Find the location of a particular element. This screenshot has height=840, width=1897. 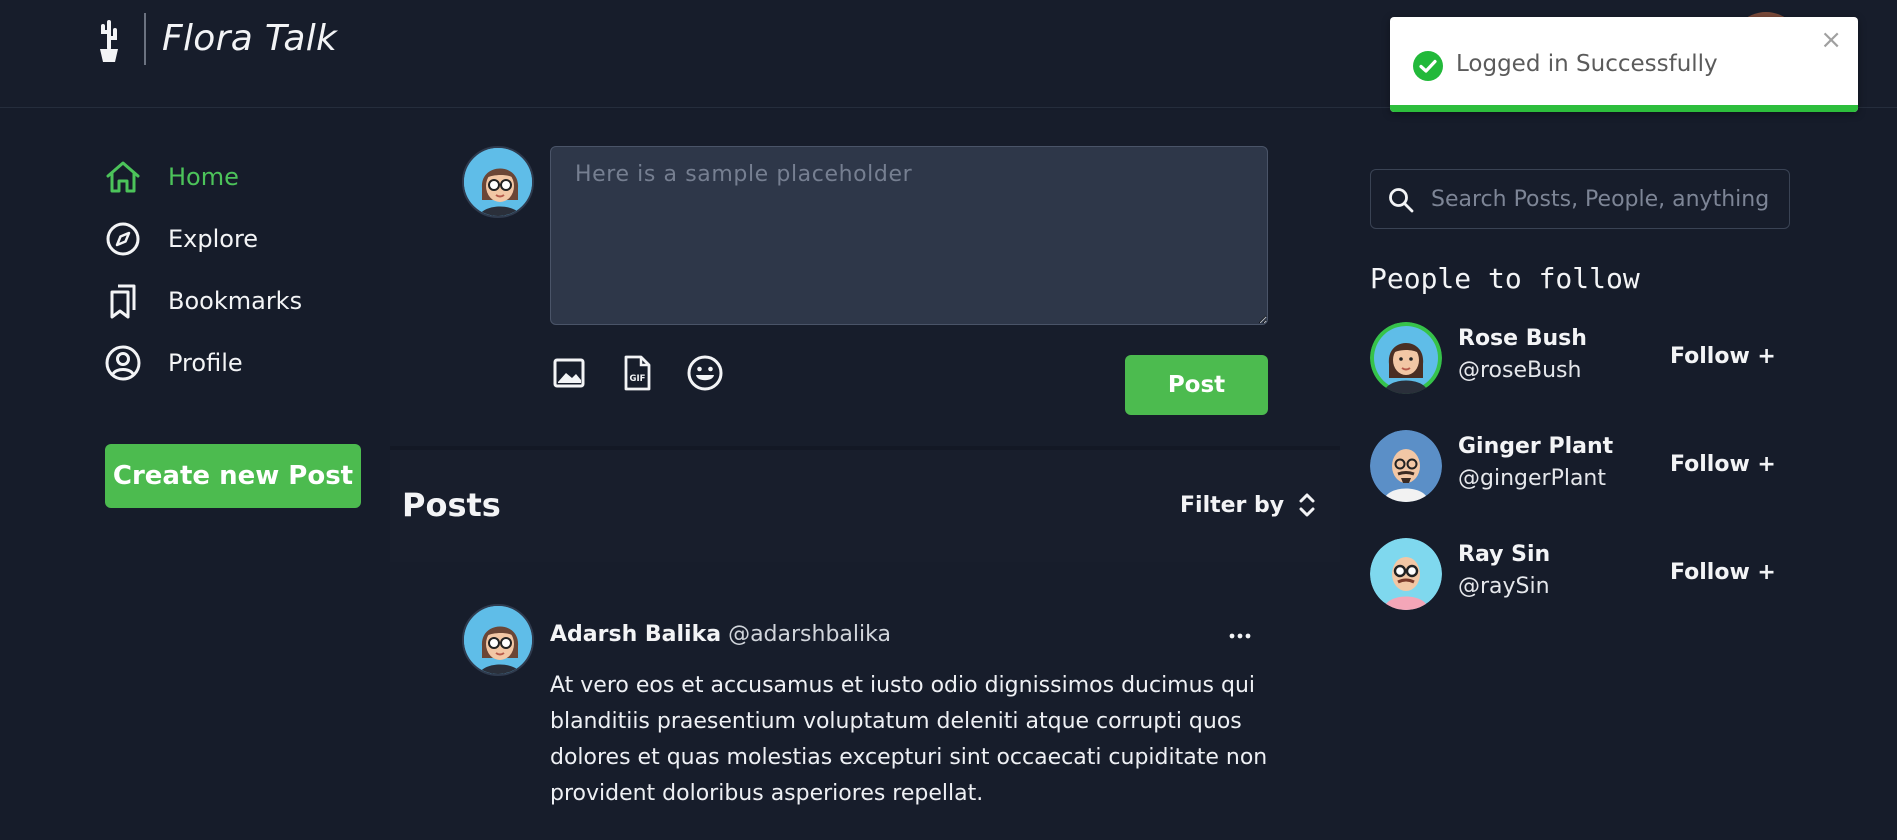

filter-by-button: Filter by is located at coordinates (1250, 505).